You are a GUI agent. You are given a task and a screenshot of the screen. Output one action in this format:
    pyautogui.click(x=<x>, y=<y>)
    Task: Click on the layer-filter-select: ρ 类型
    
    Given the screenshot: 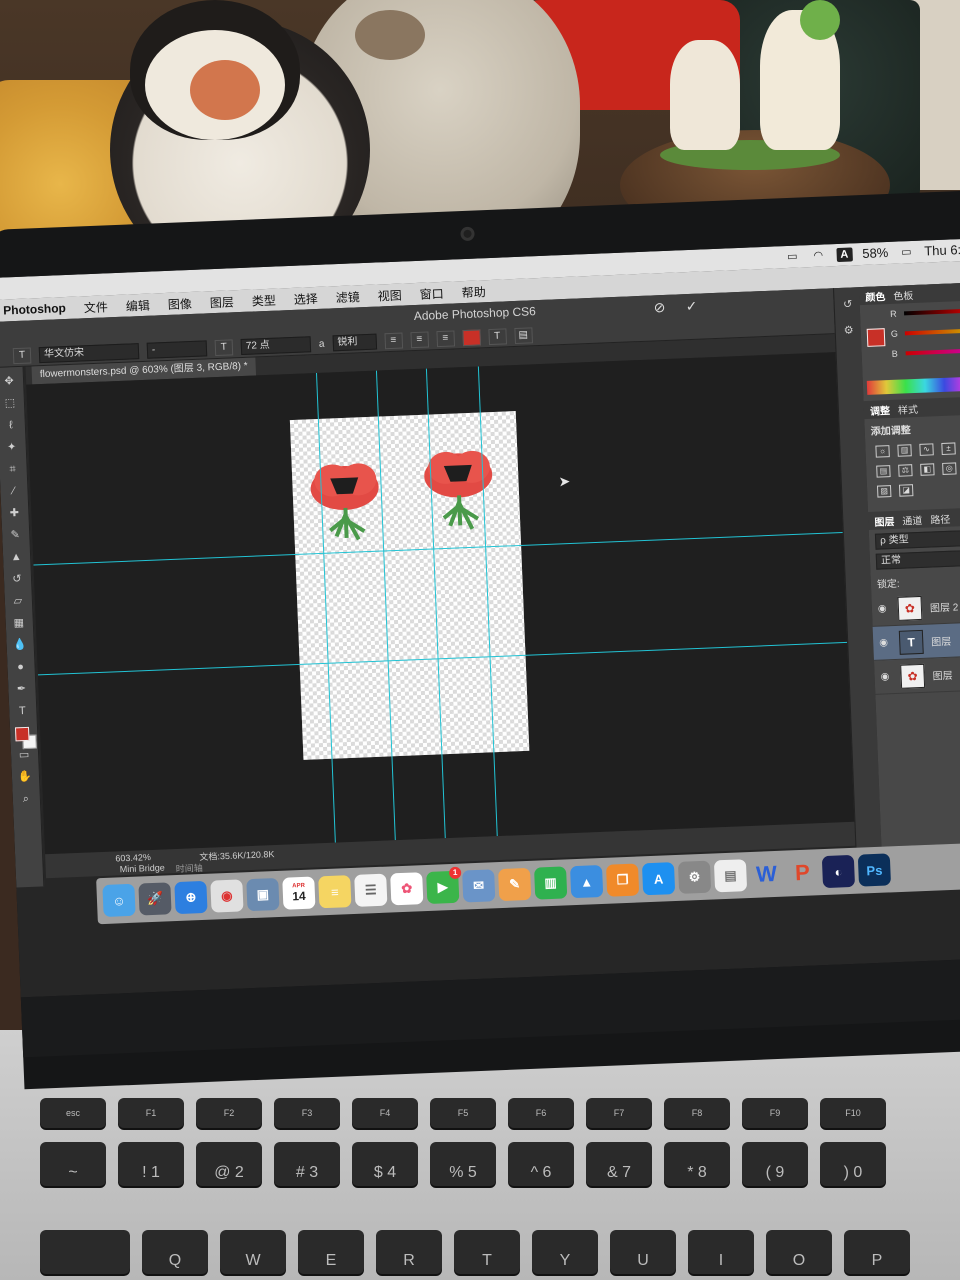 What is the action you would take?
    pyautogui.click(x=917, y=539)
    